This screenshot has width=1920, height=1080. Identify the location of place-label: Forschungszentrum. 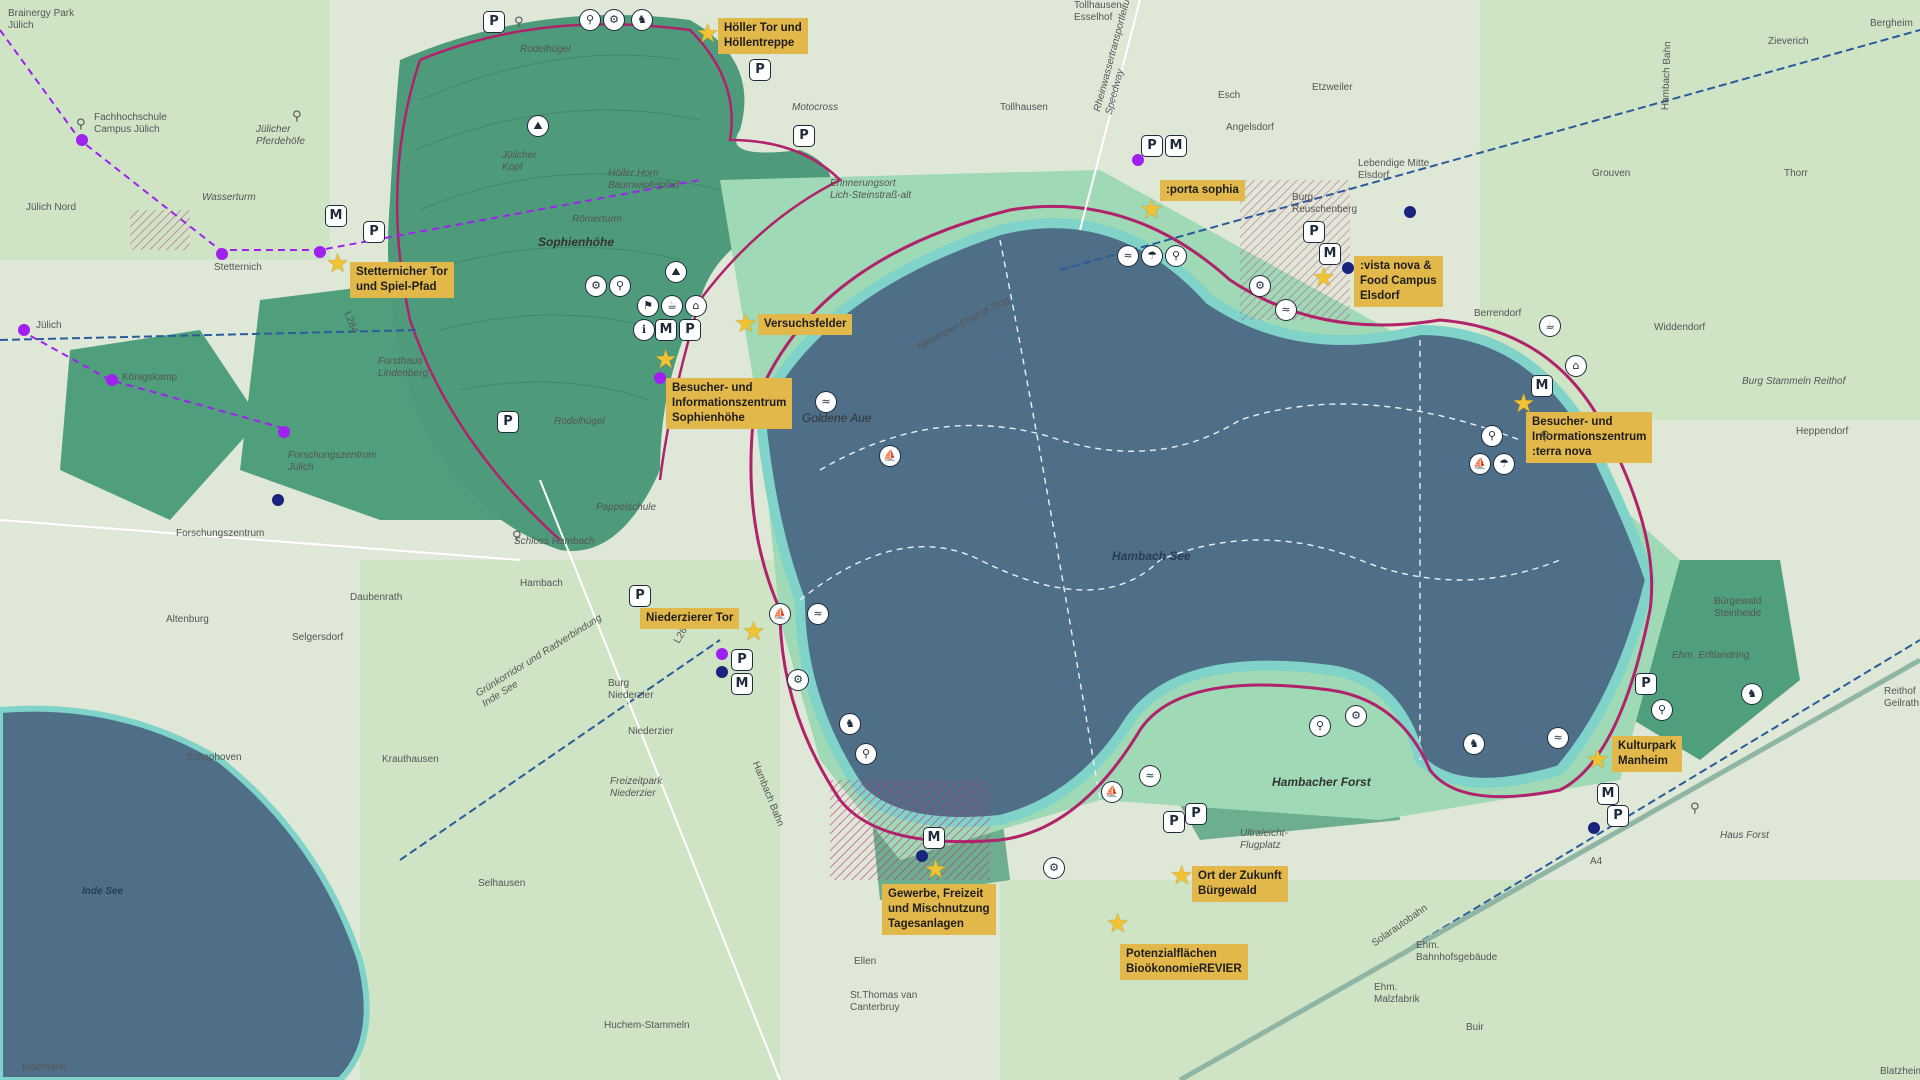
(220, 533).